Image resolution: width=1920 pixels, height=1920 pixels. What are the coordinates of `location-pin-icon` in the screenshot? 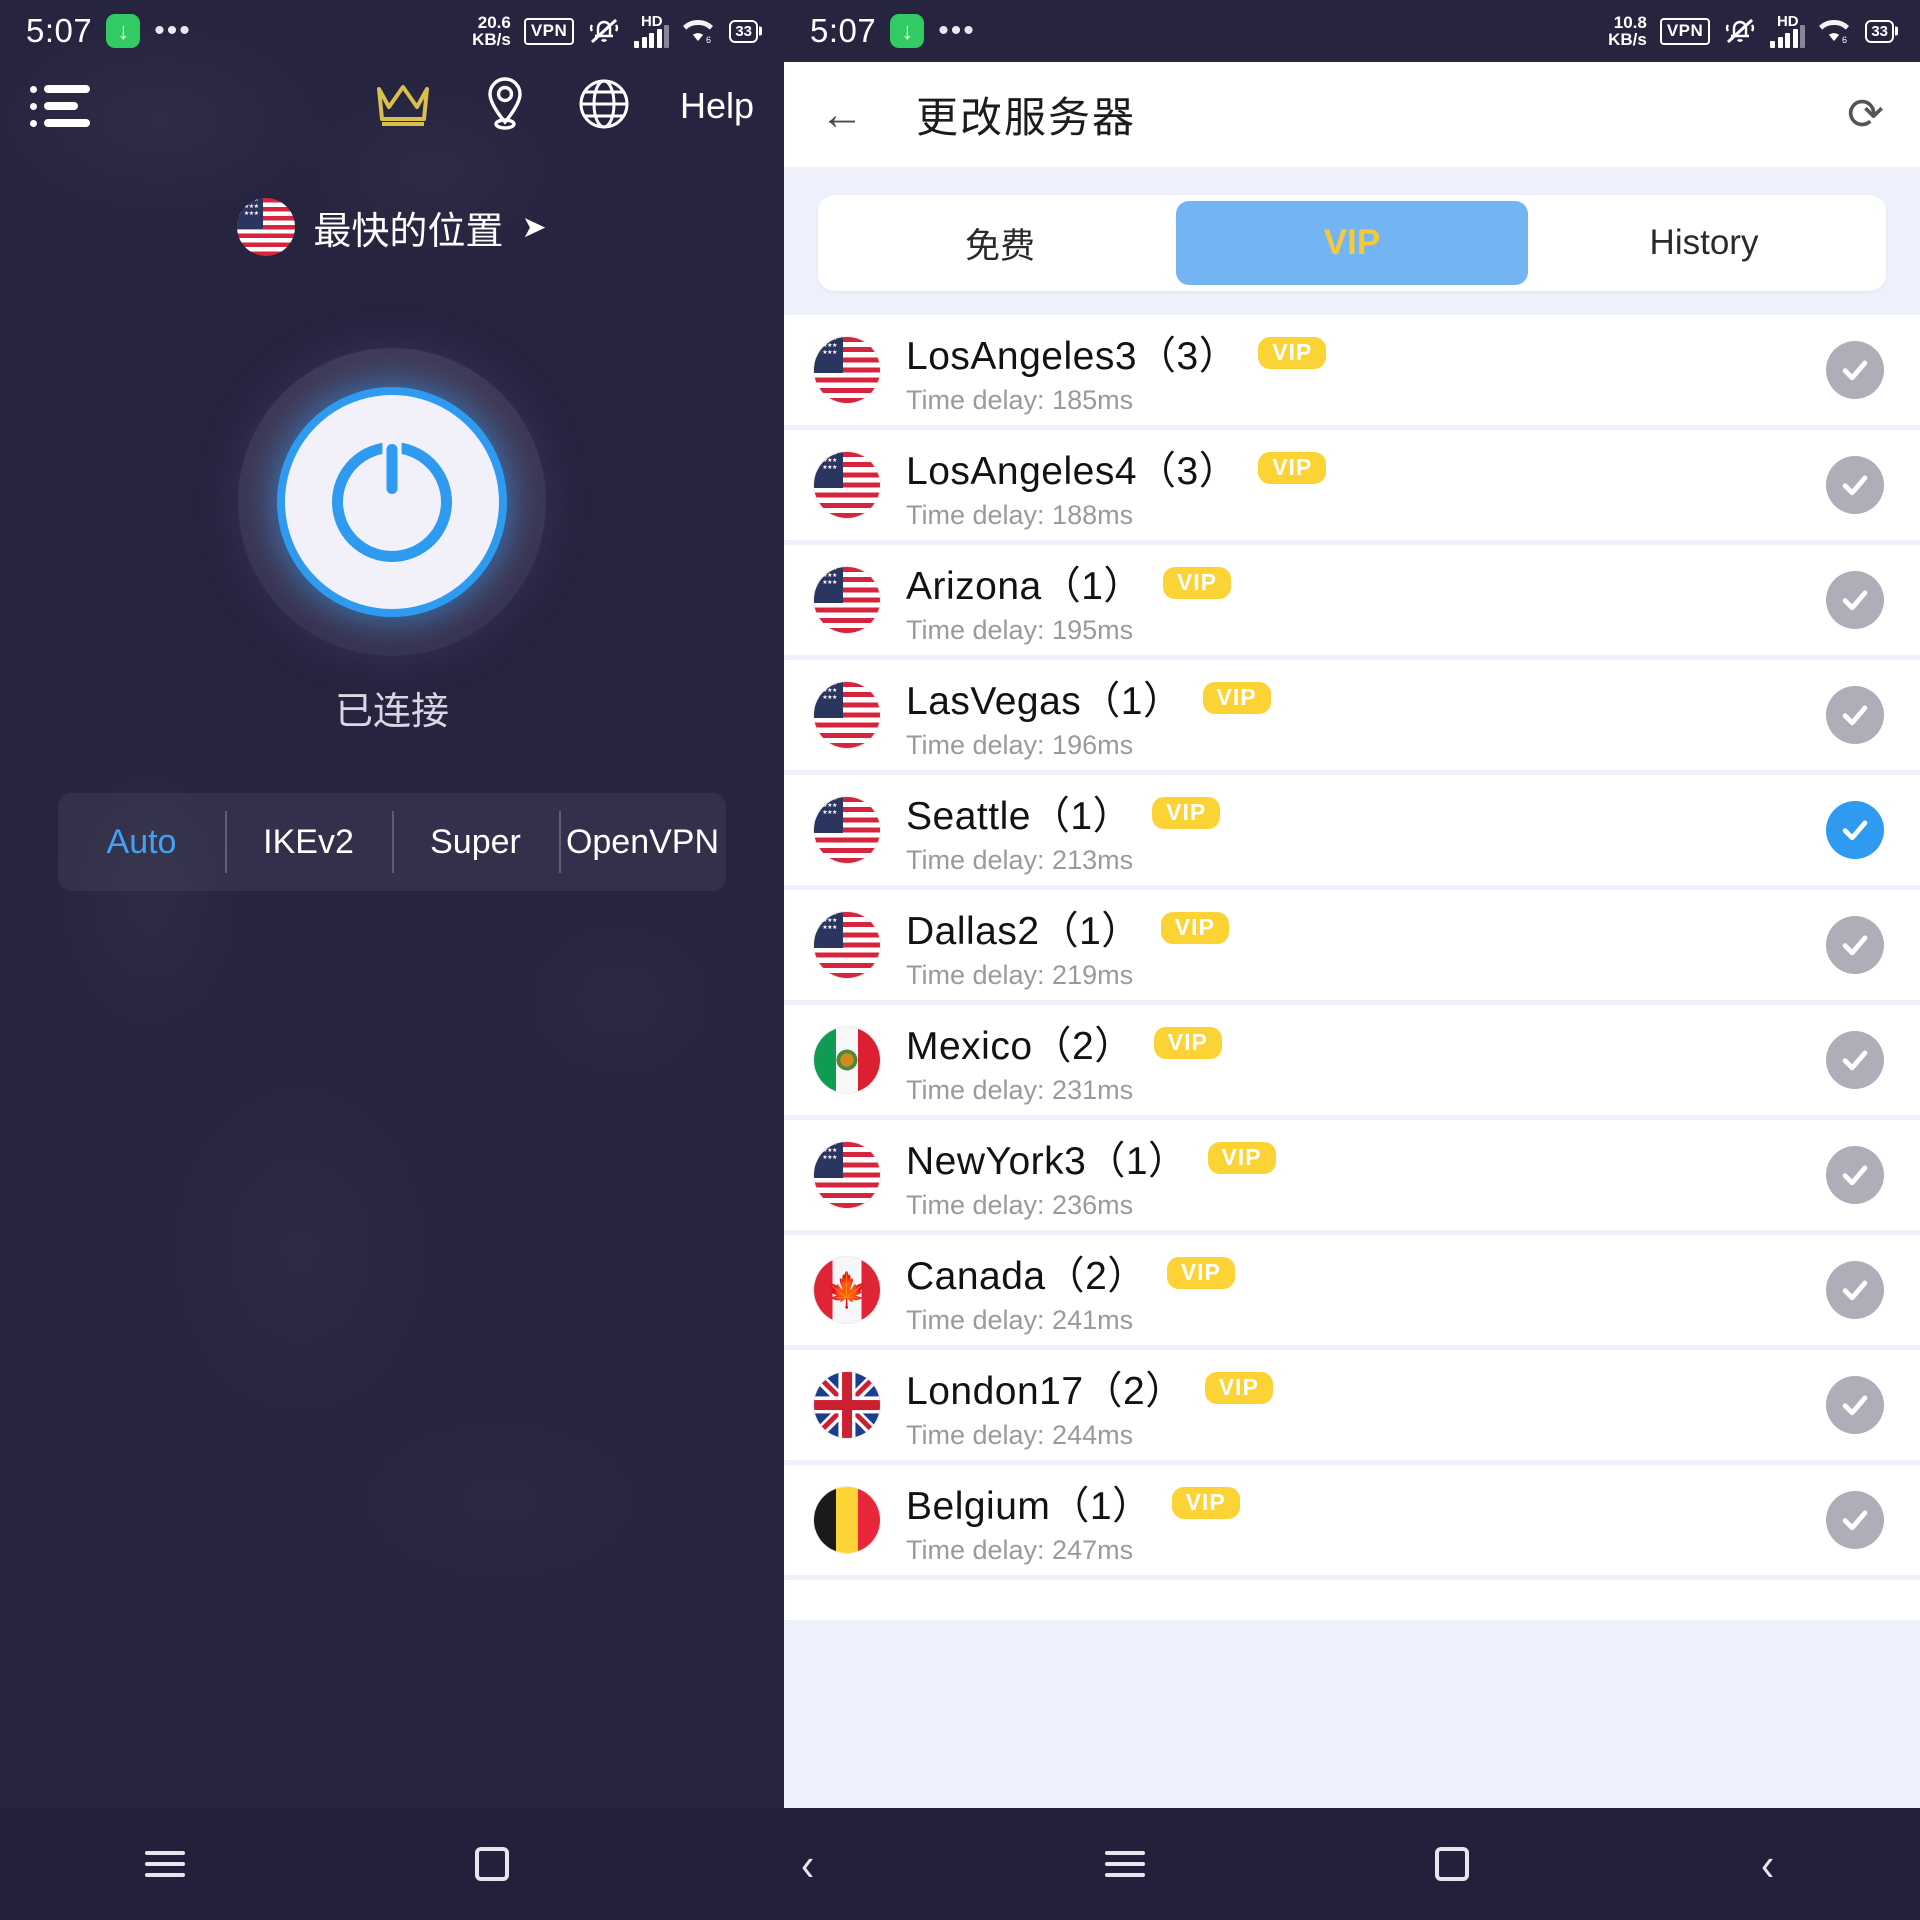 It's located at (505, 106).